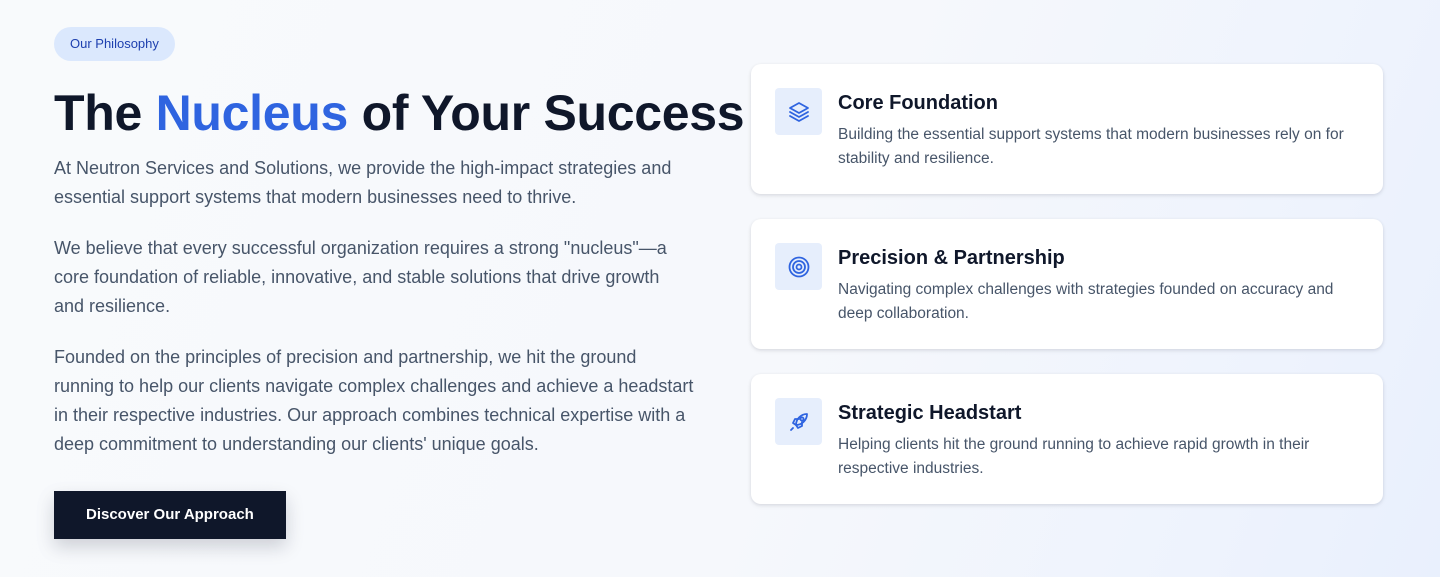 Image resolution: width=1440 pixels, height=577 pixels. Describe the element at coordinates (105, 113) in the screenshot. I see `headline-part1: The` at that location.